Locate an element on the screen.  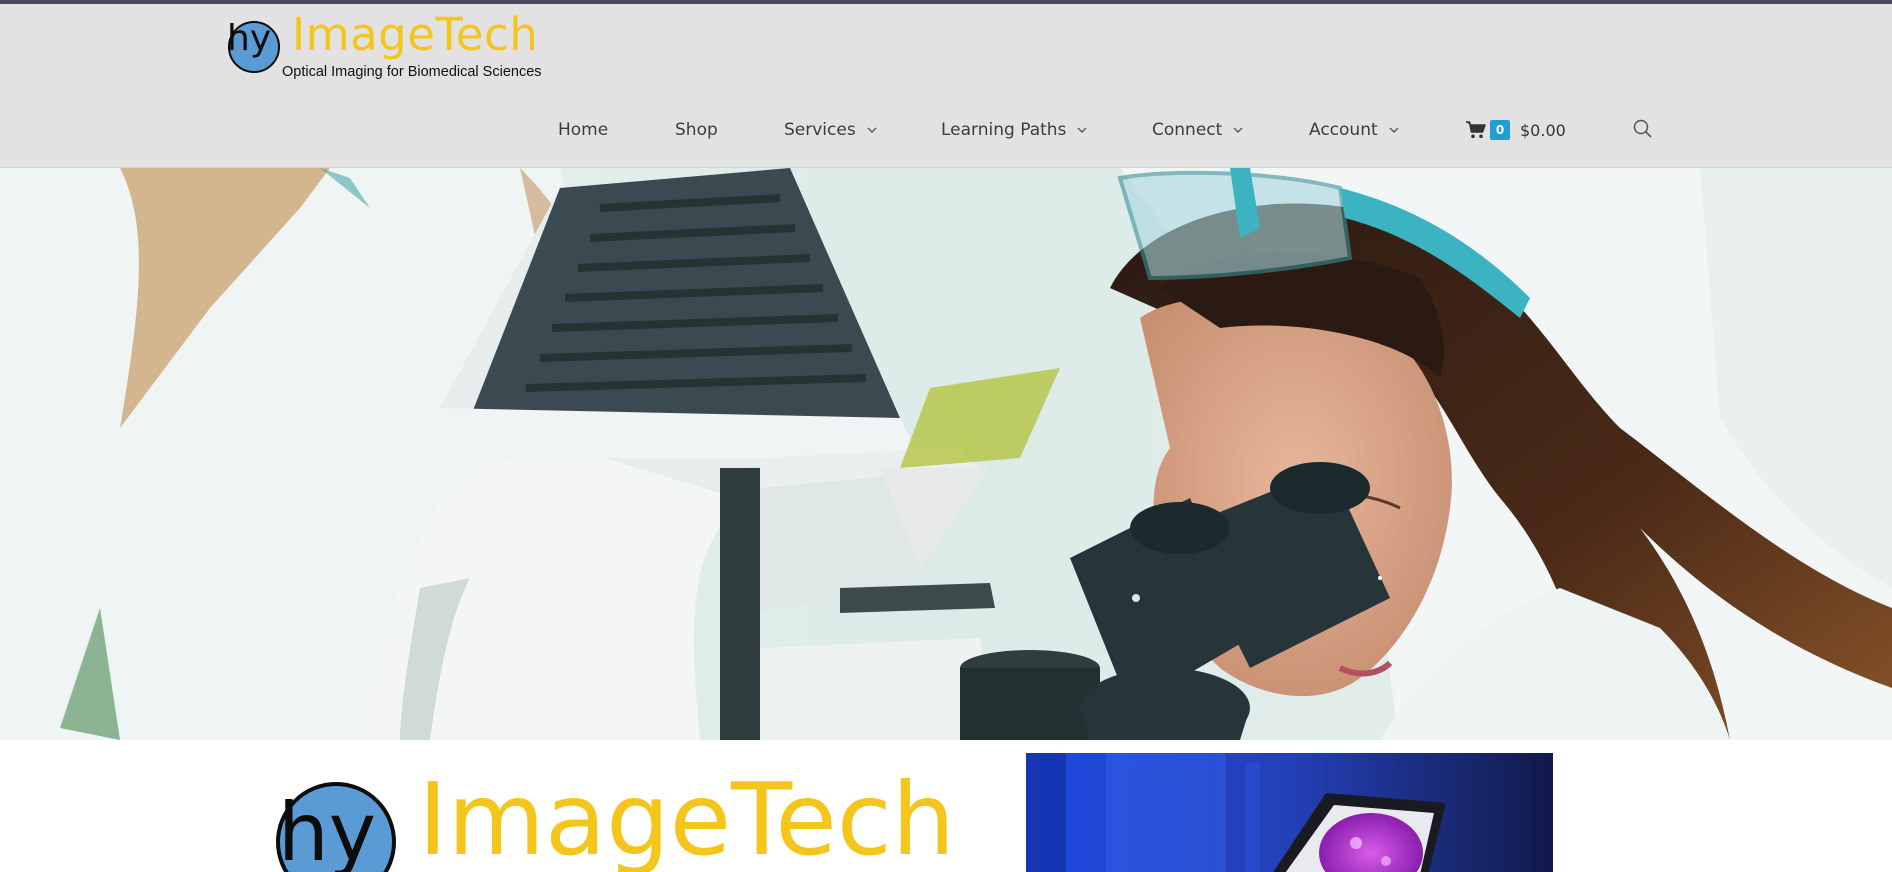
nav-home: Home is located at coordinates (583, 130).